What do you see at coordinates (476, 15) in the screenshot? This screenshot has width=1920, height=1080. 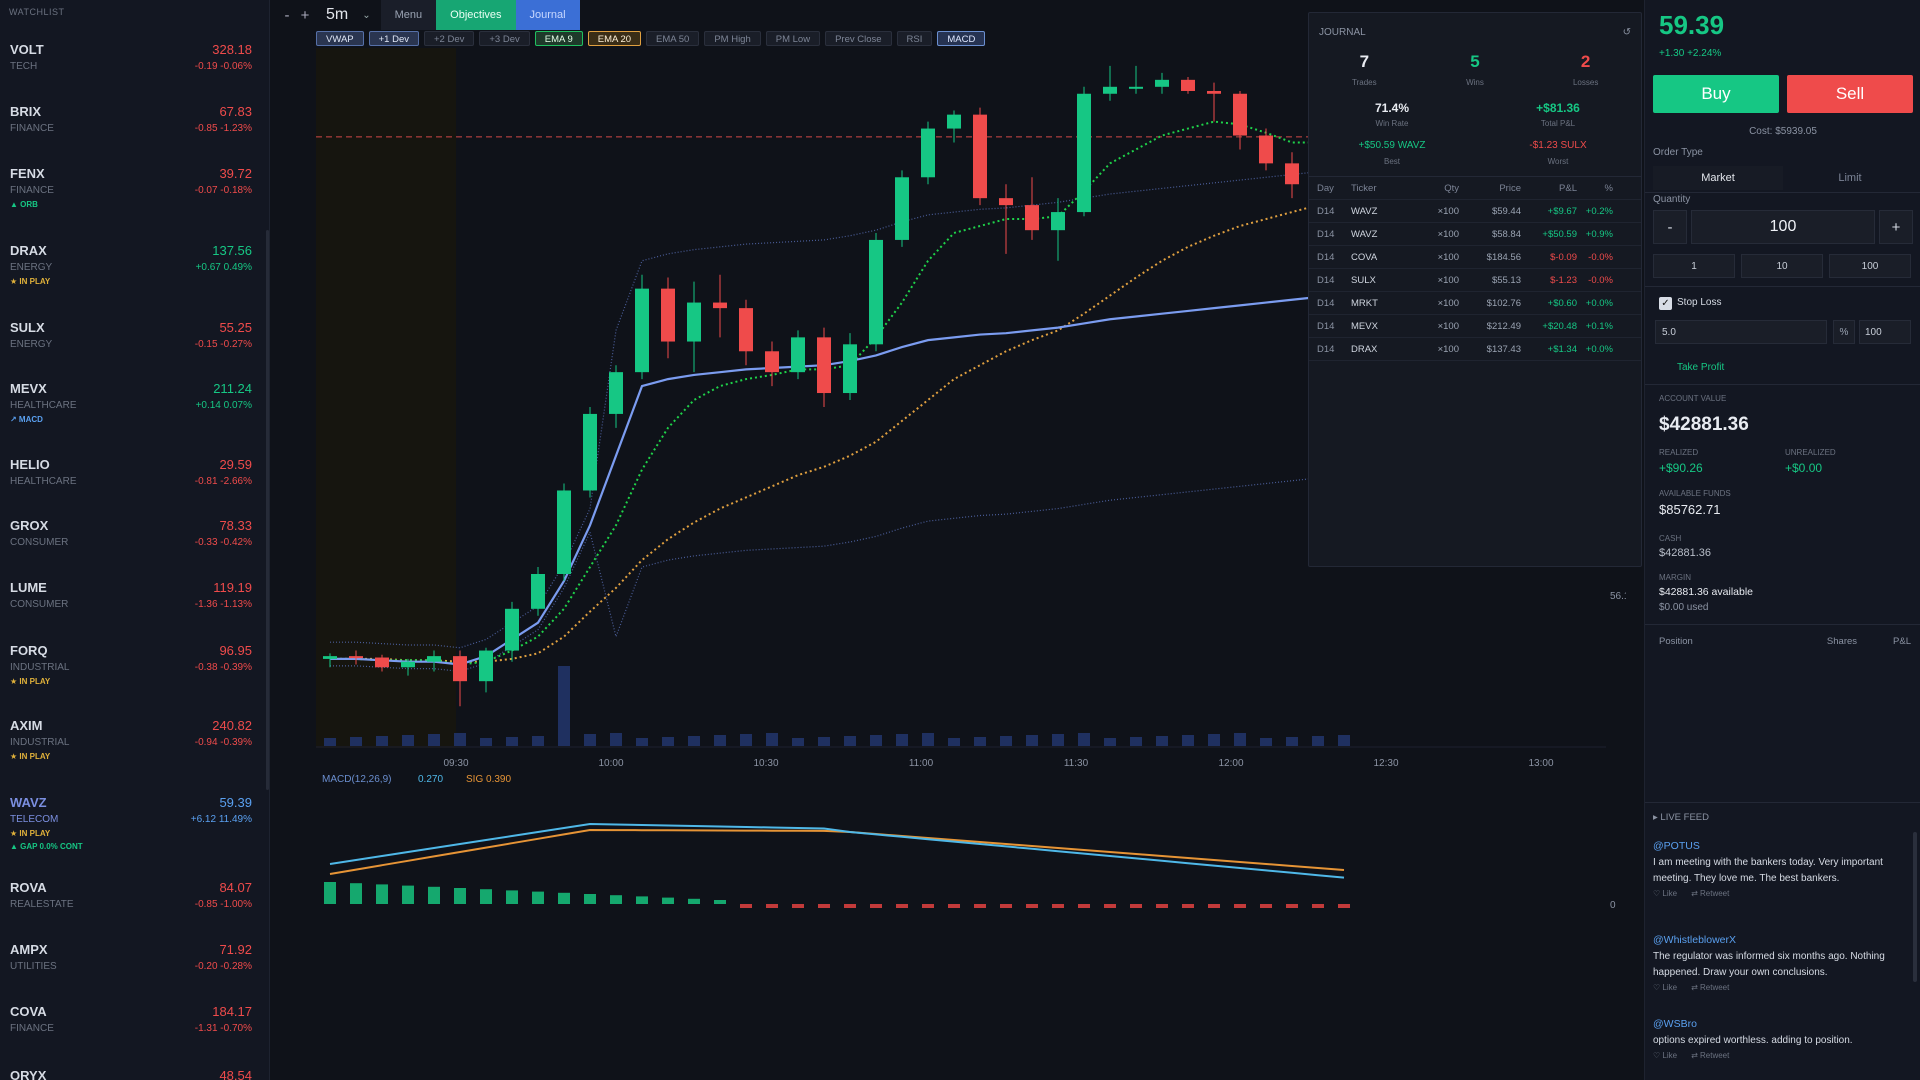 I see `objectives-button: Objectives` at bounding box center [476, 15].